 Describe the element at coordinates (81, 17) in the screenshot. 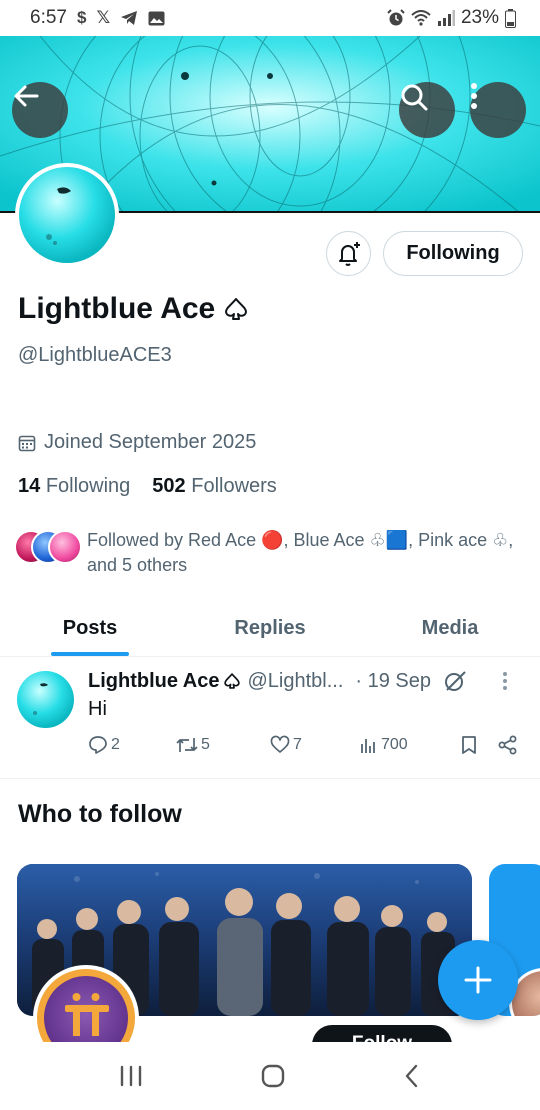

I see `dollar-icon: $` at that location.